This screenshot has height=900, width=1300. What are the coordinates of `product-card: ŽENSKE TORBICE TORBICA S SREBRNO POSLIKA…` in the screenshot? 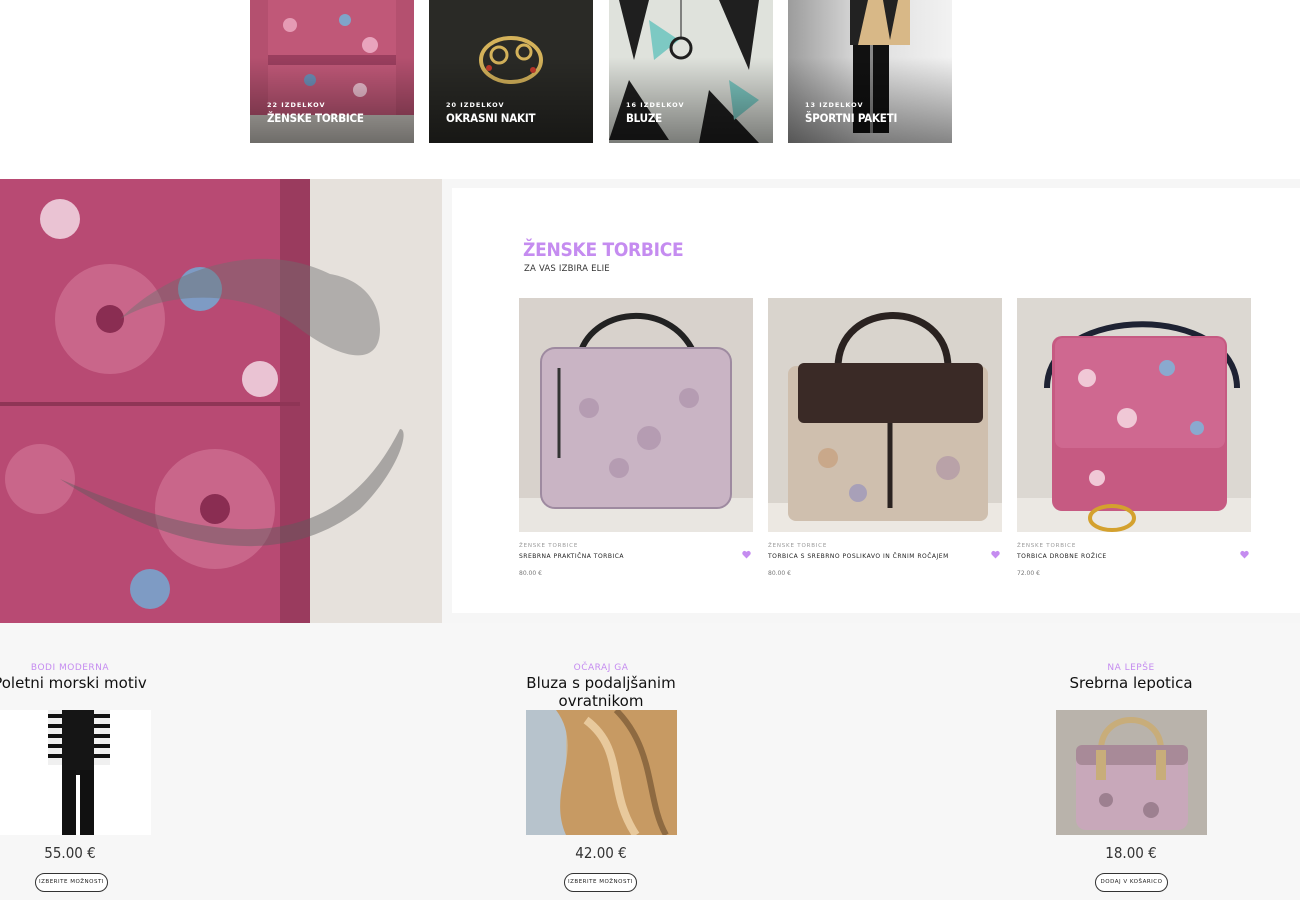 It's located at (885, 437).